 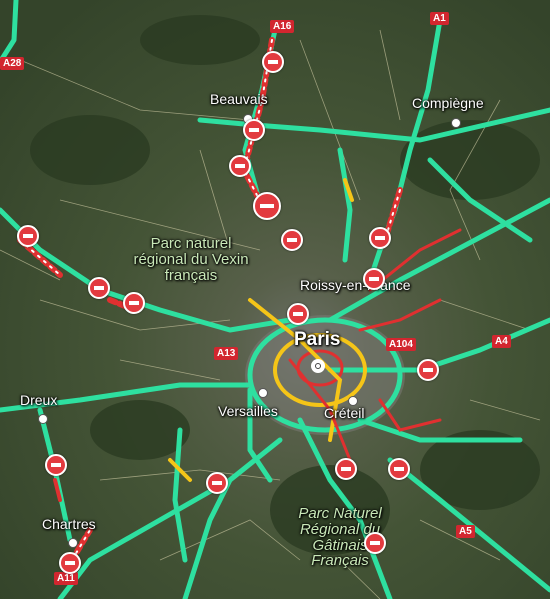 I want to click on road-shield-a1: A1, so click(x=439, y=18).